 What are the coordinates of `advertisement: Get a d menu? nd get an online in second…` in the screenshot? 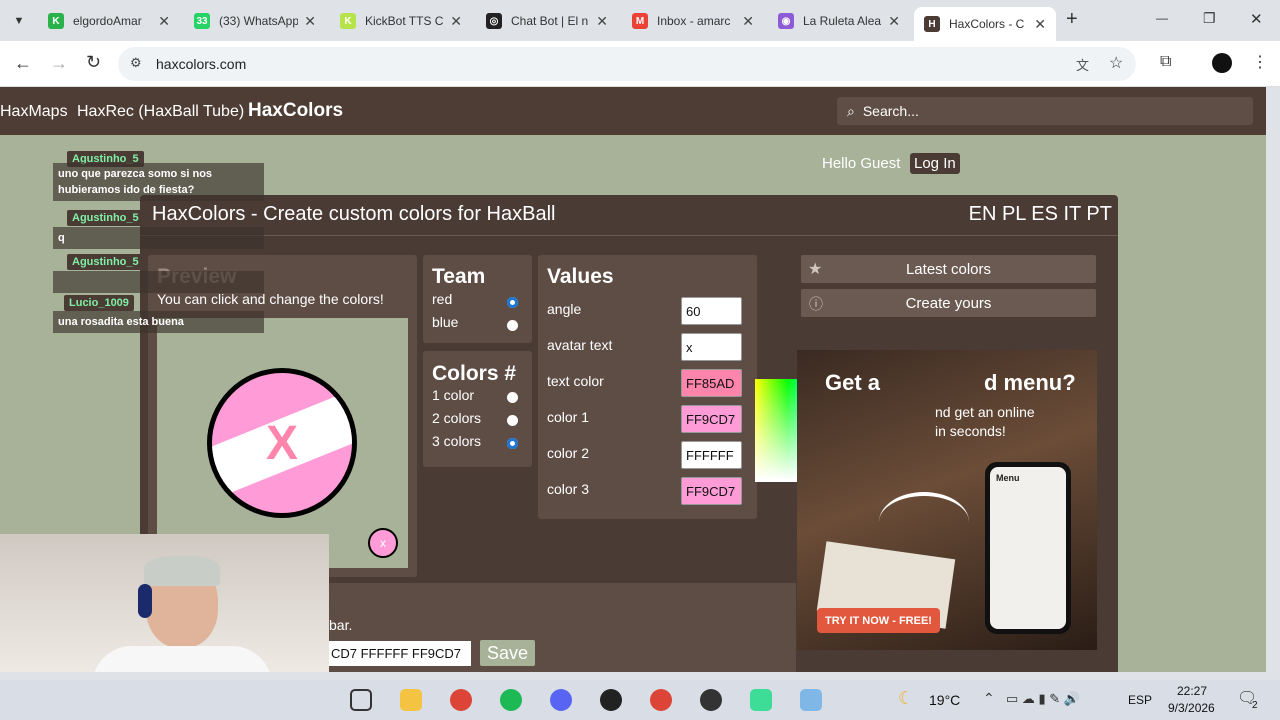 It's located at (947, 500).